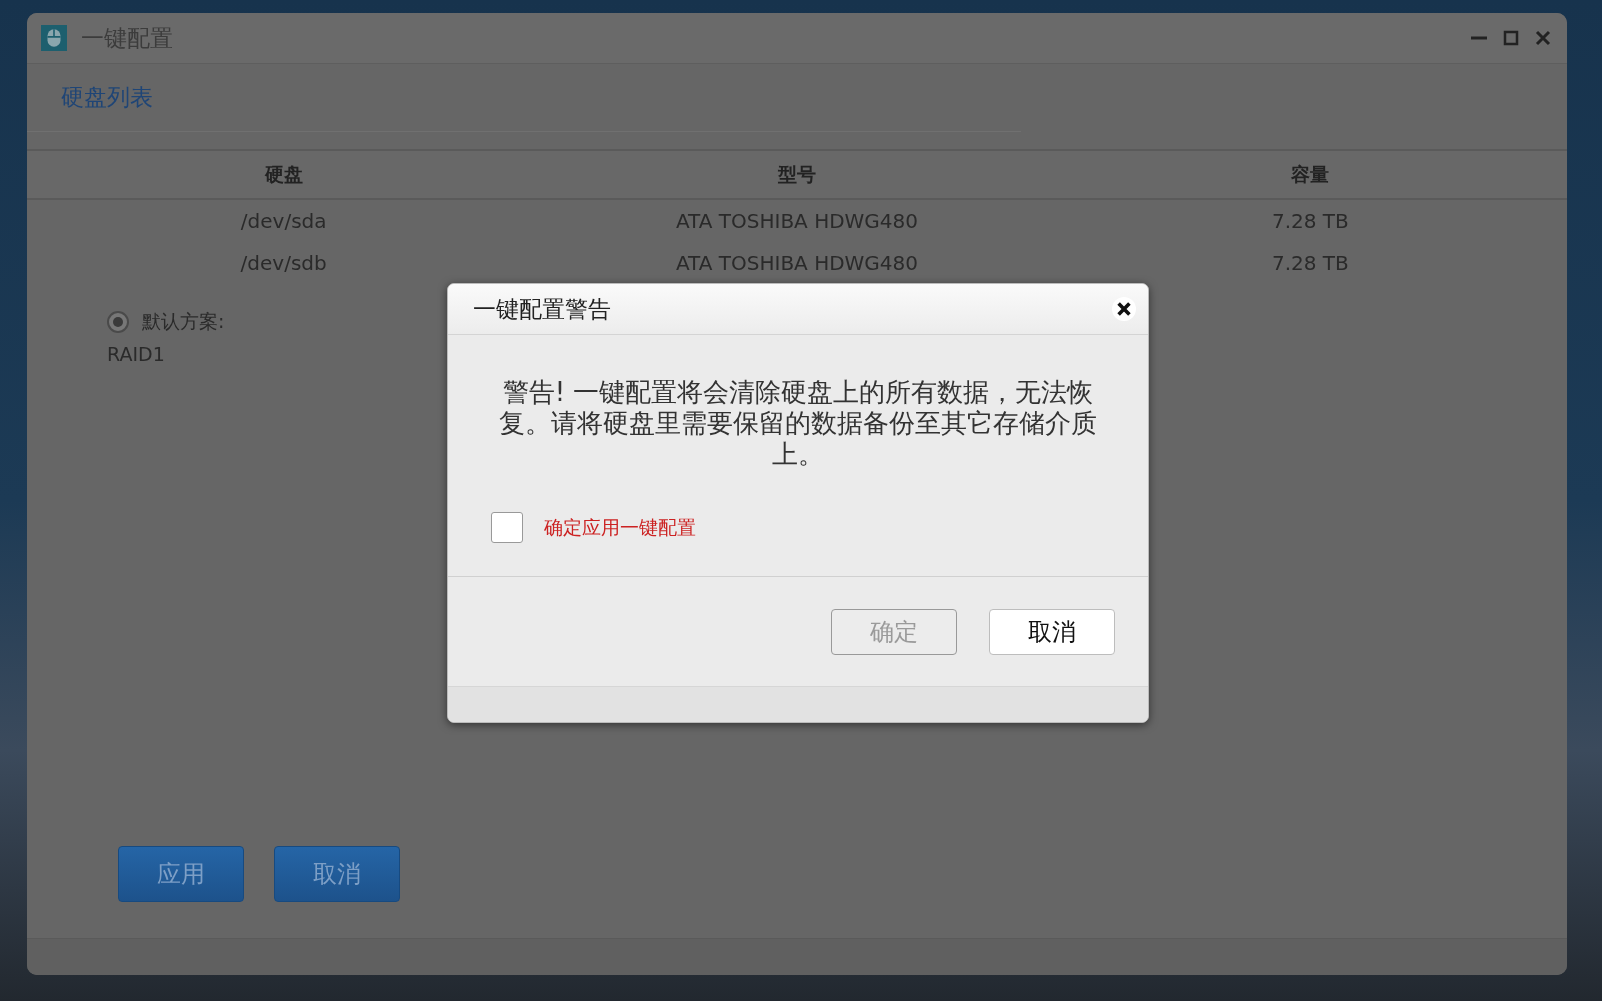 The height and width of the screenshot is (1001, 1602). Describe the element at coordinates (107, 97) in the screenshot. I see `section-title: 硬盘列表` at that location.